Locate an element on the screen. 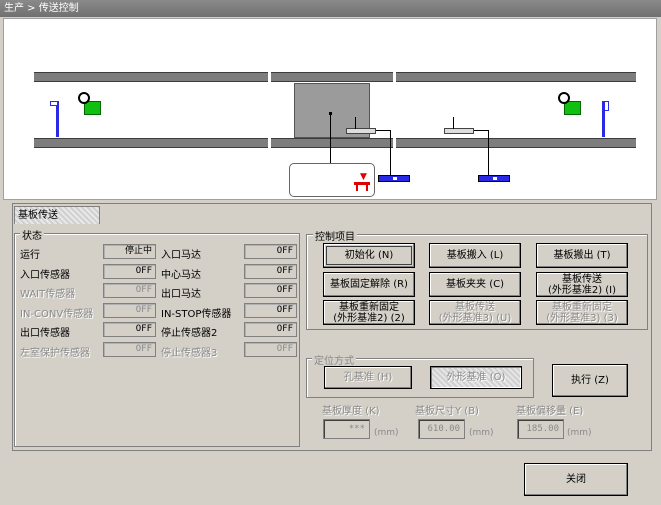 Image resolution: width=661 pixels, height=505 pixels. status-label: WAIT传感器 is located at coordinates (48, 294).